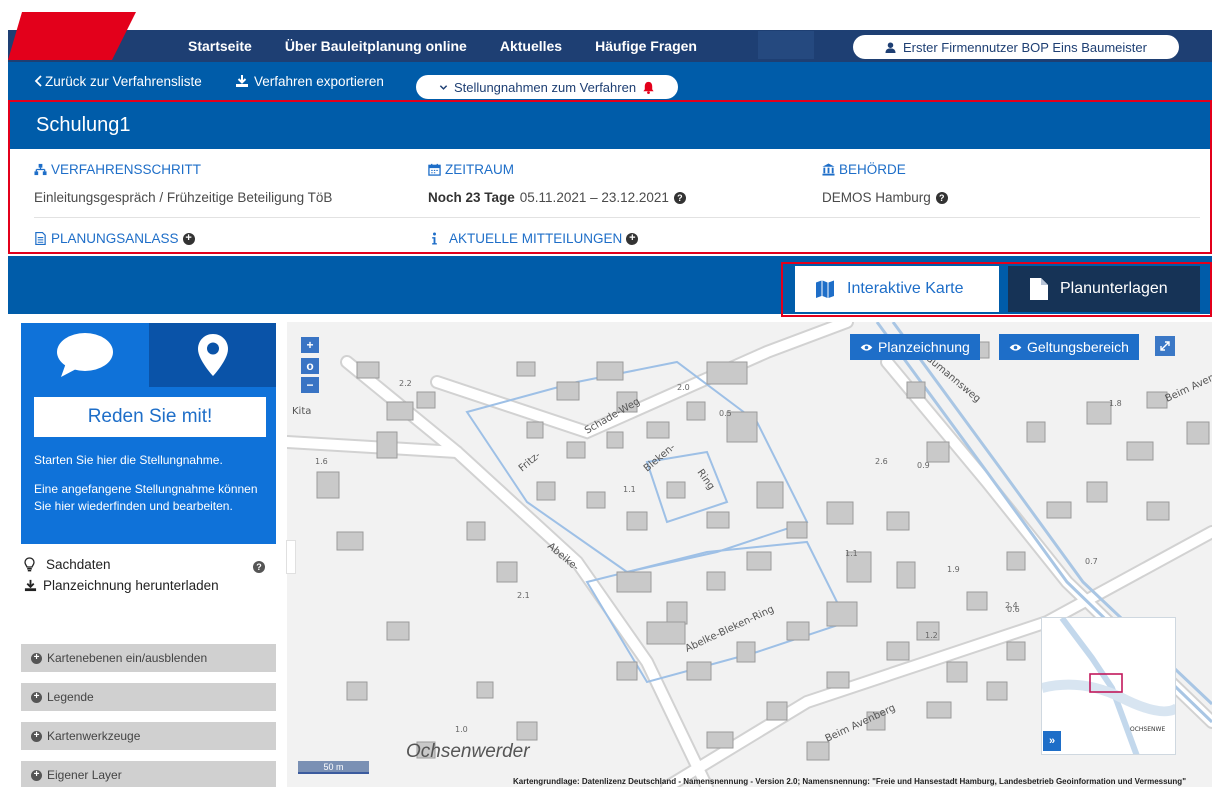  I want to click on height-label: 1.9, so click(953, 569).